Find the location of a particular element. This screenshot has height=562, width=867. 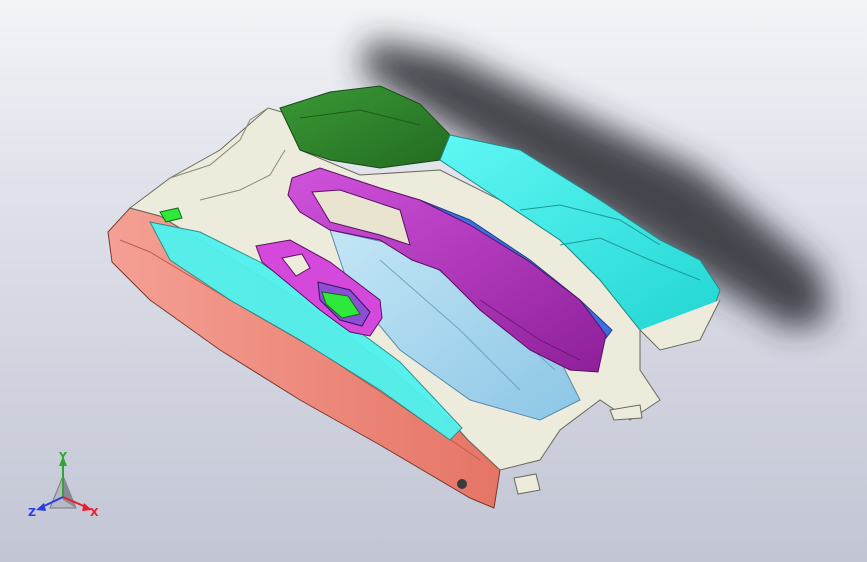

triad-x-label: X is located at coordinates (94, 512).